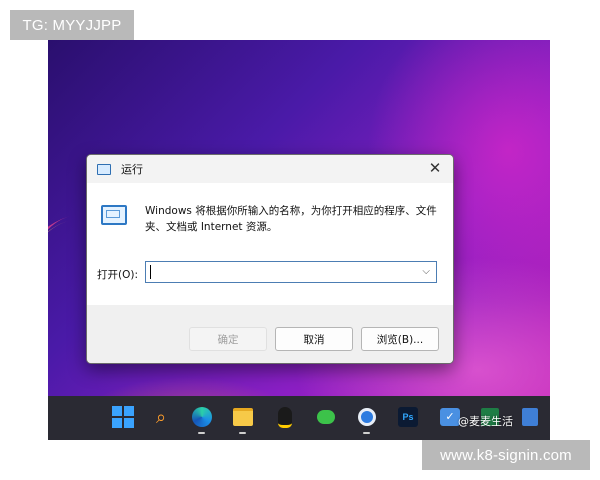 The image size is (600, 480). I want to click on open-input: ⌵, so click(291, 272).